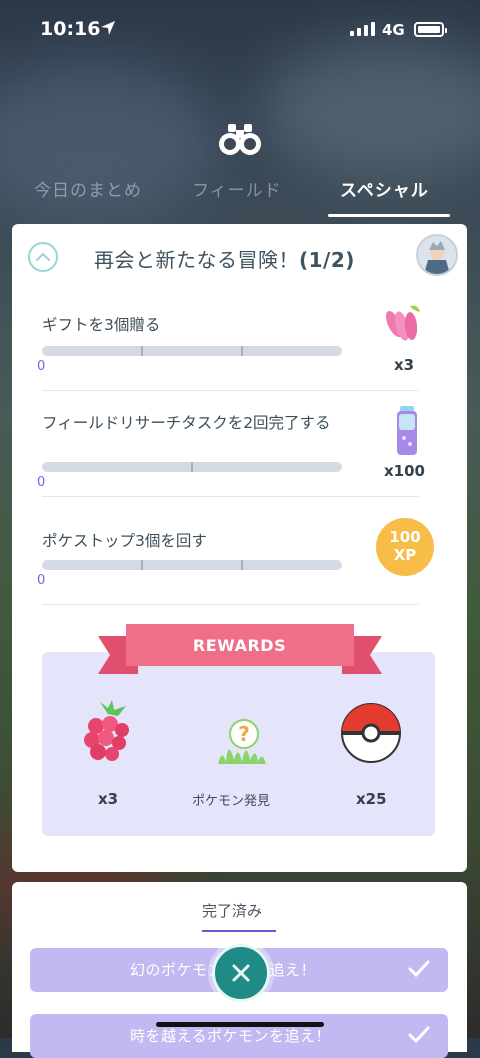  I want to click on completed-research-item: 時を越えるポケモンを追え！, so click(239, 1036).